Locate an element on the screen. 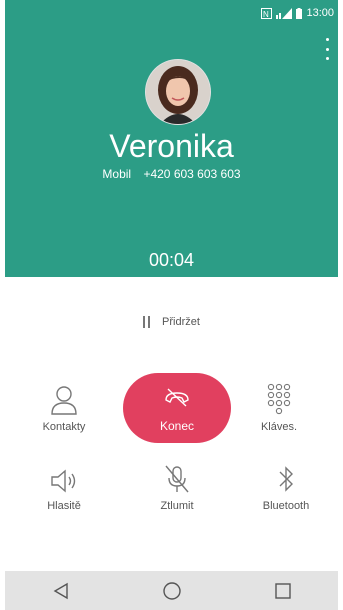 The width and height of the screenshot is (343, 610). status-bar: N 13:00 is located at coordinates (297, 13).